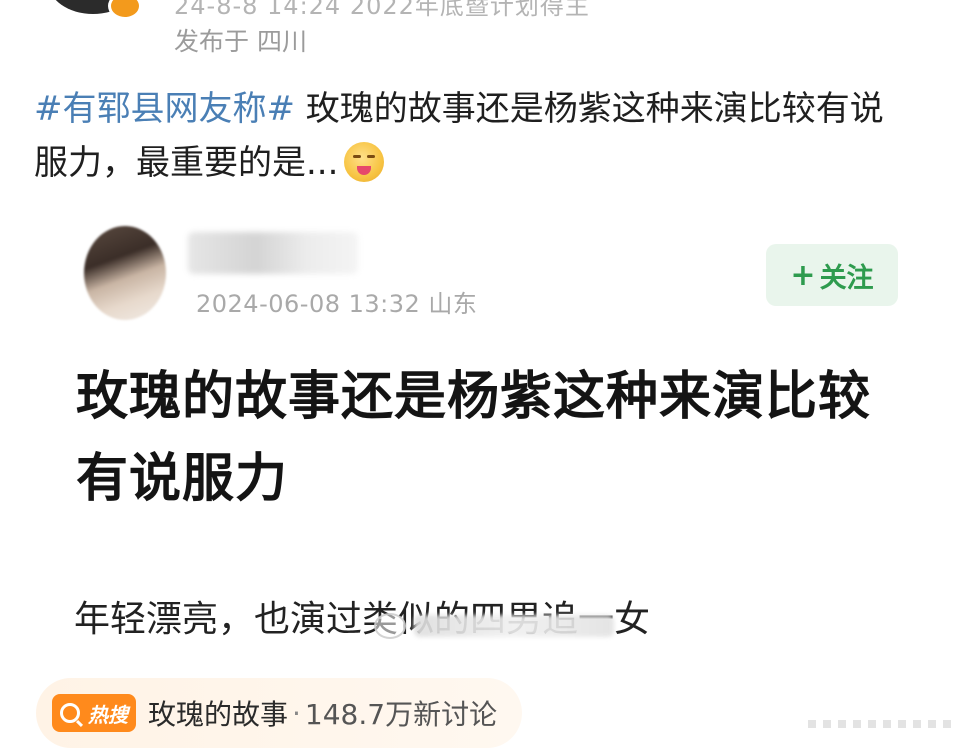  I want to click on hot-search-badge: 热搜, so click(94, 713).